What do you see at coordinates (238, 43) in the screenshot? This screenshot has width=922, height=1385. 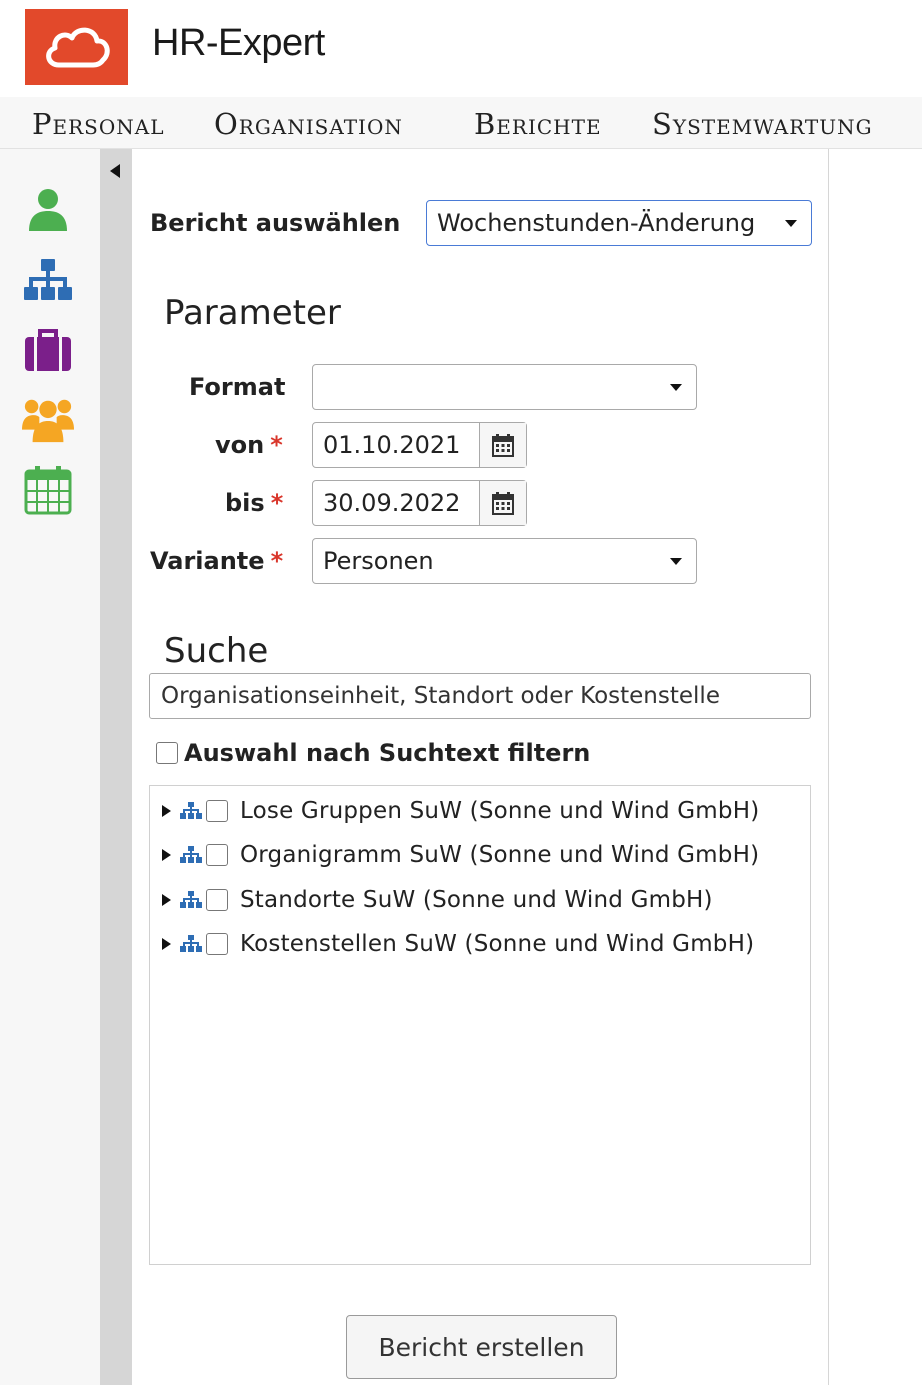 I see `app-title: HR-Expert` at bounding box center [238, 43].